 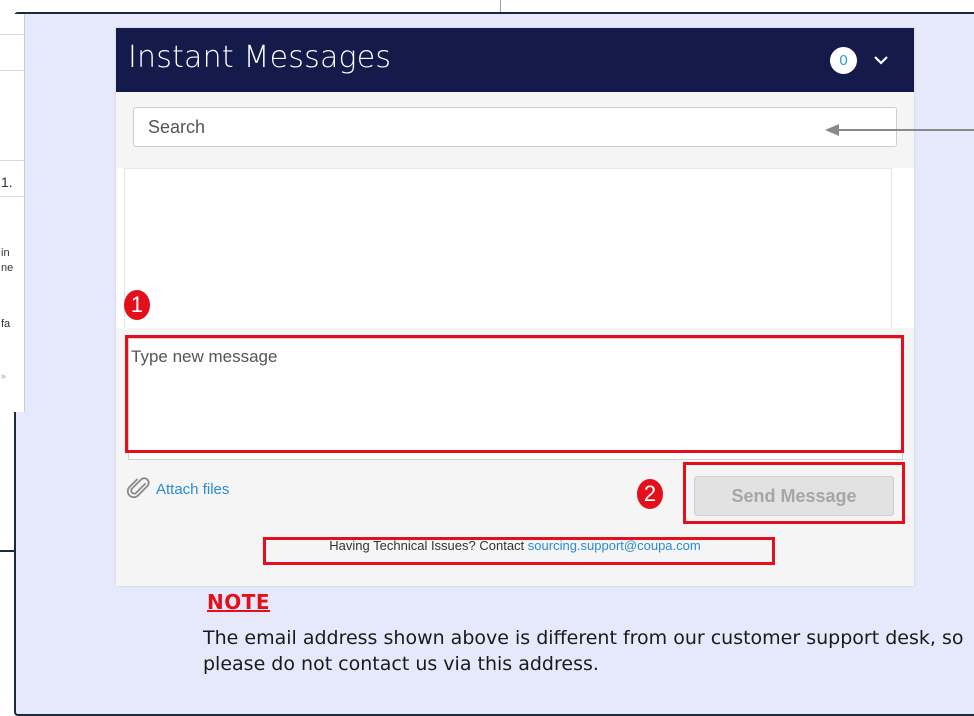 What do you see at coordinates (650, 494) in the screenshot?
I see `step-marker-2: 2` at bounding box center [650, 494].